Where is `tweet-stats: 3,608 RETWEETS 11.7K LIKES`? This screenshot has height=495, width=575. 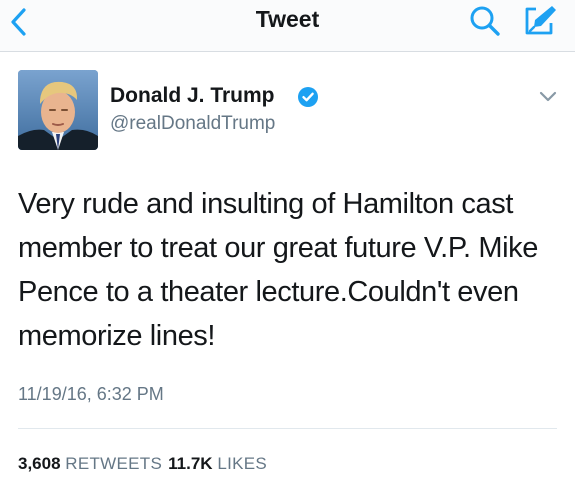
tweet-stats: 3,608 RETWEETS 11.7K LIKES is located at coordinates (142, 464).